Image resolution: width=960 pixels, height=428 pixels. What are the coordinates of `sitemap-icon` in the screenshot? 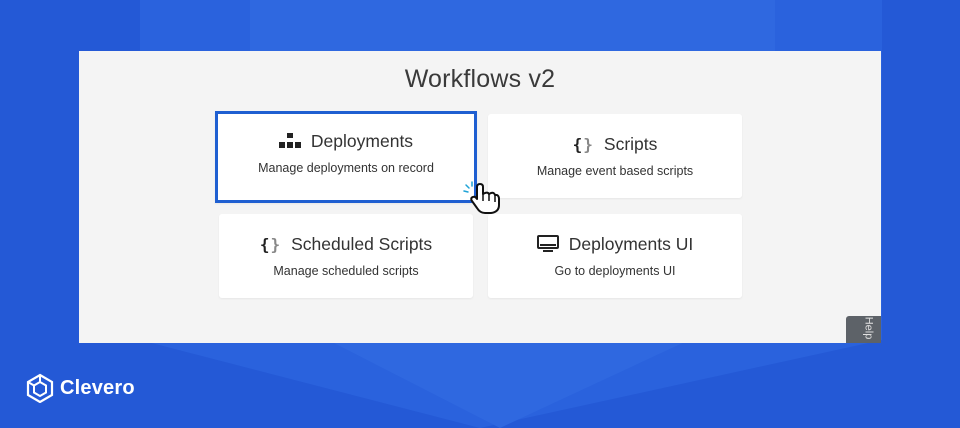 It's located at (289, 141).